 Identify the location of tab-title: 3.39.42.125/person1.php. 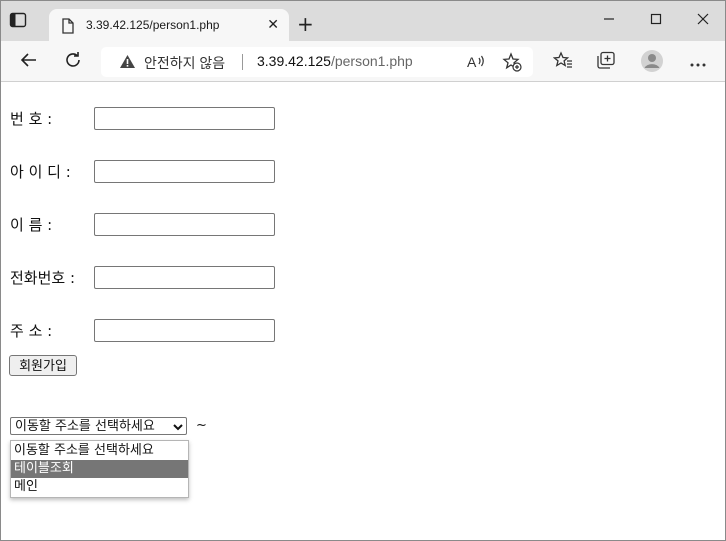
(153, 25).